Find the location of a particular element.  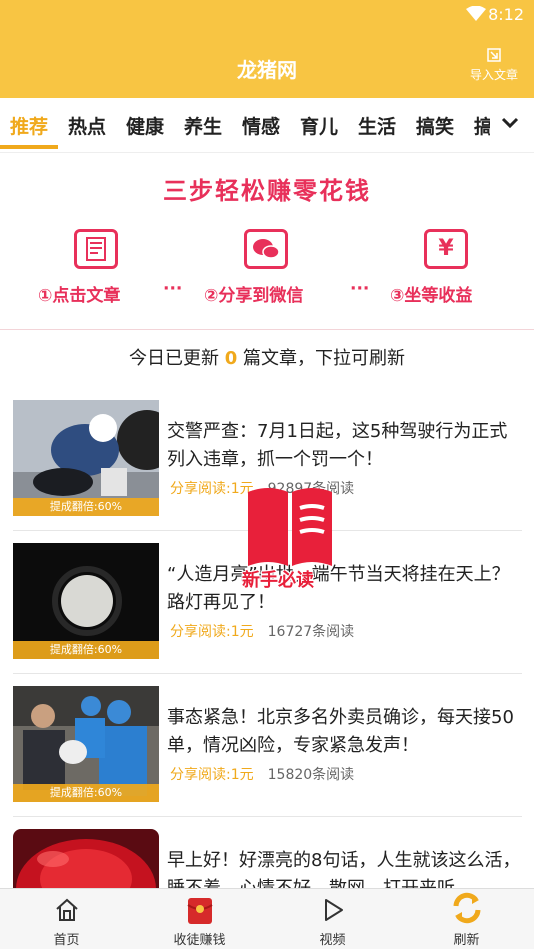

import-article-label: 导入文章 is located at coordinates (493, 75).